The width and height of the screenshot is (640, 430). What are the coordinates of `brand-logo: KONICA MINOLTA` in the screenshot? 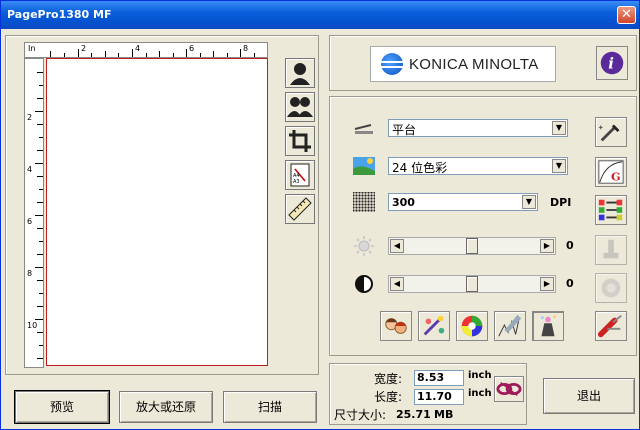 It's located at (463, 64).